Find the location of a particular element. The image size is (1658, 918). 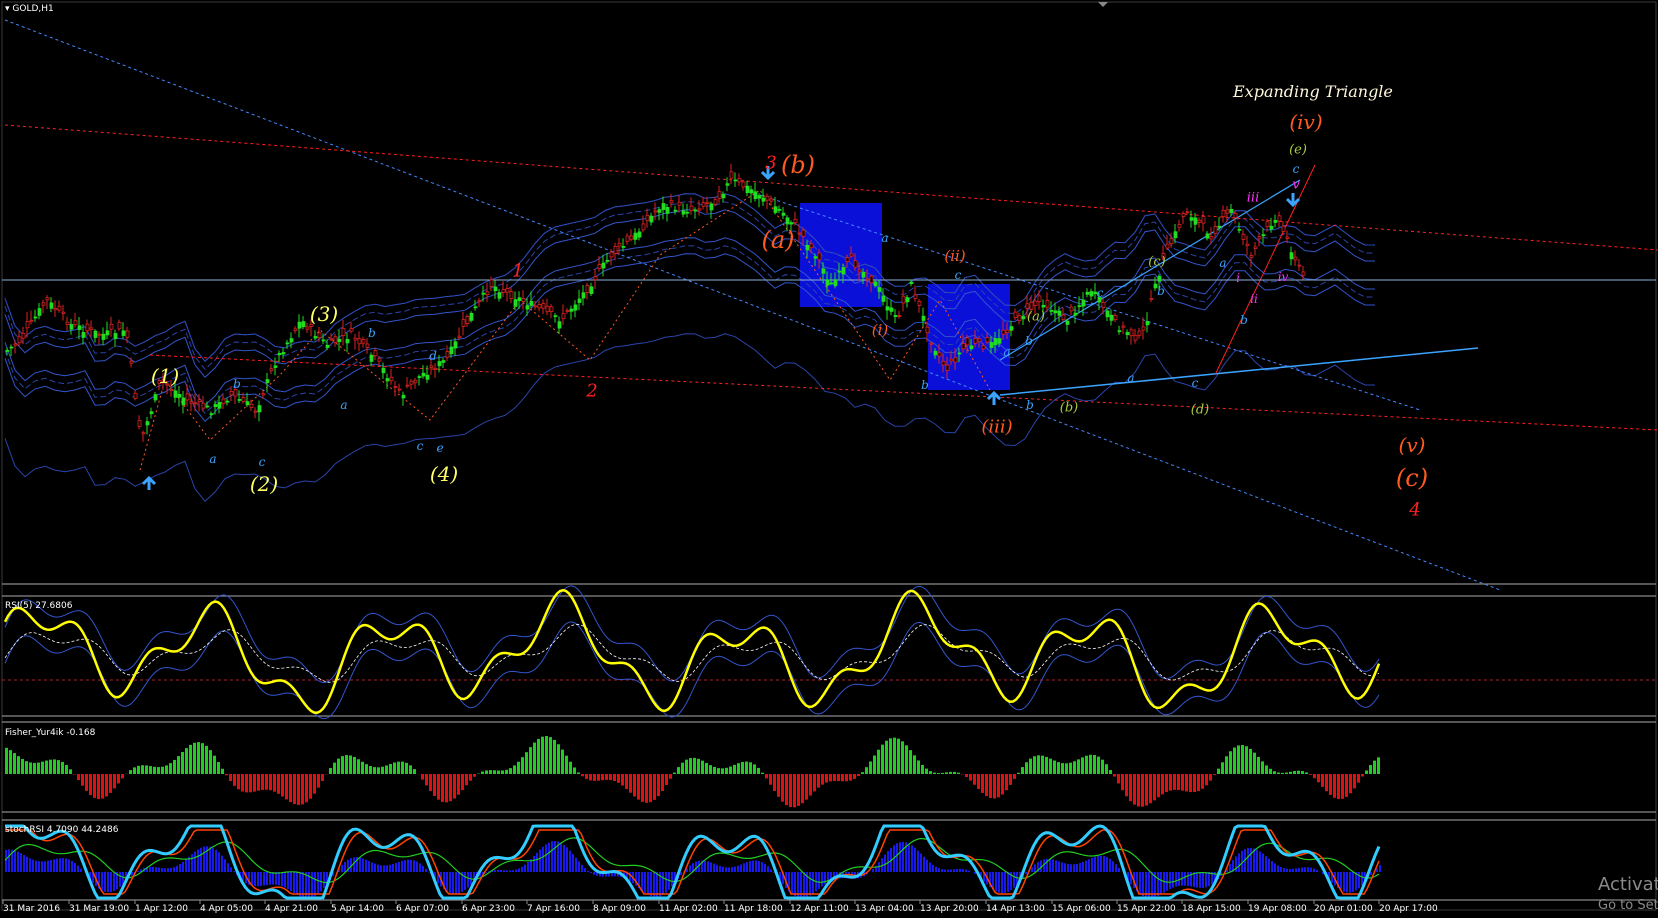

rsi-panel-label: RSI(5) 27.6806 is located at coordinates (39, 606).